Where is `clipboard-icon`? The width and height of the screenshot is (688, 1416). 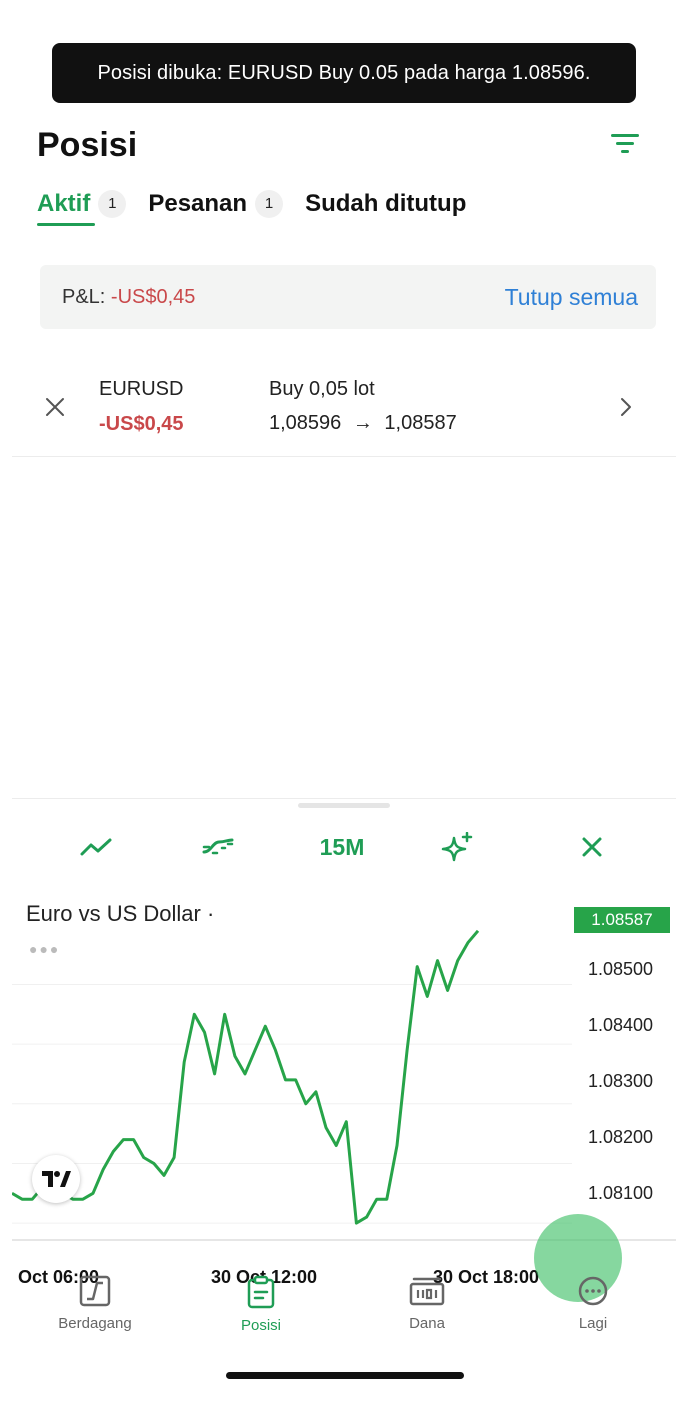
clipboard-icon is located at coordinates (261, 1292).